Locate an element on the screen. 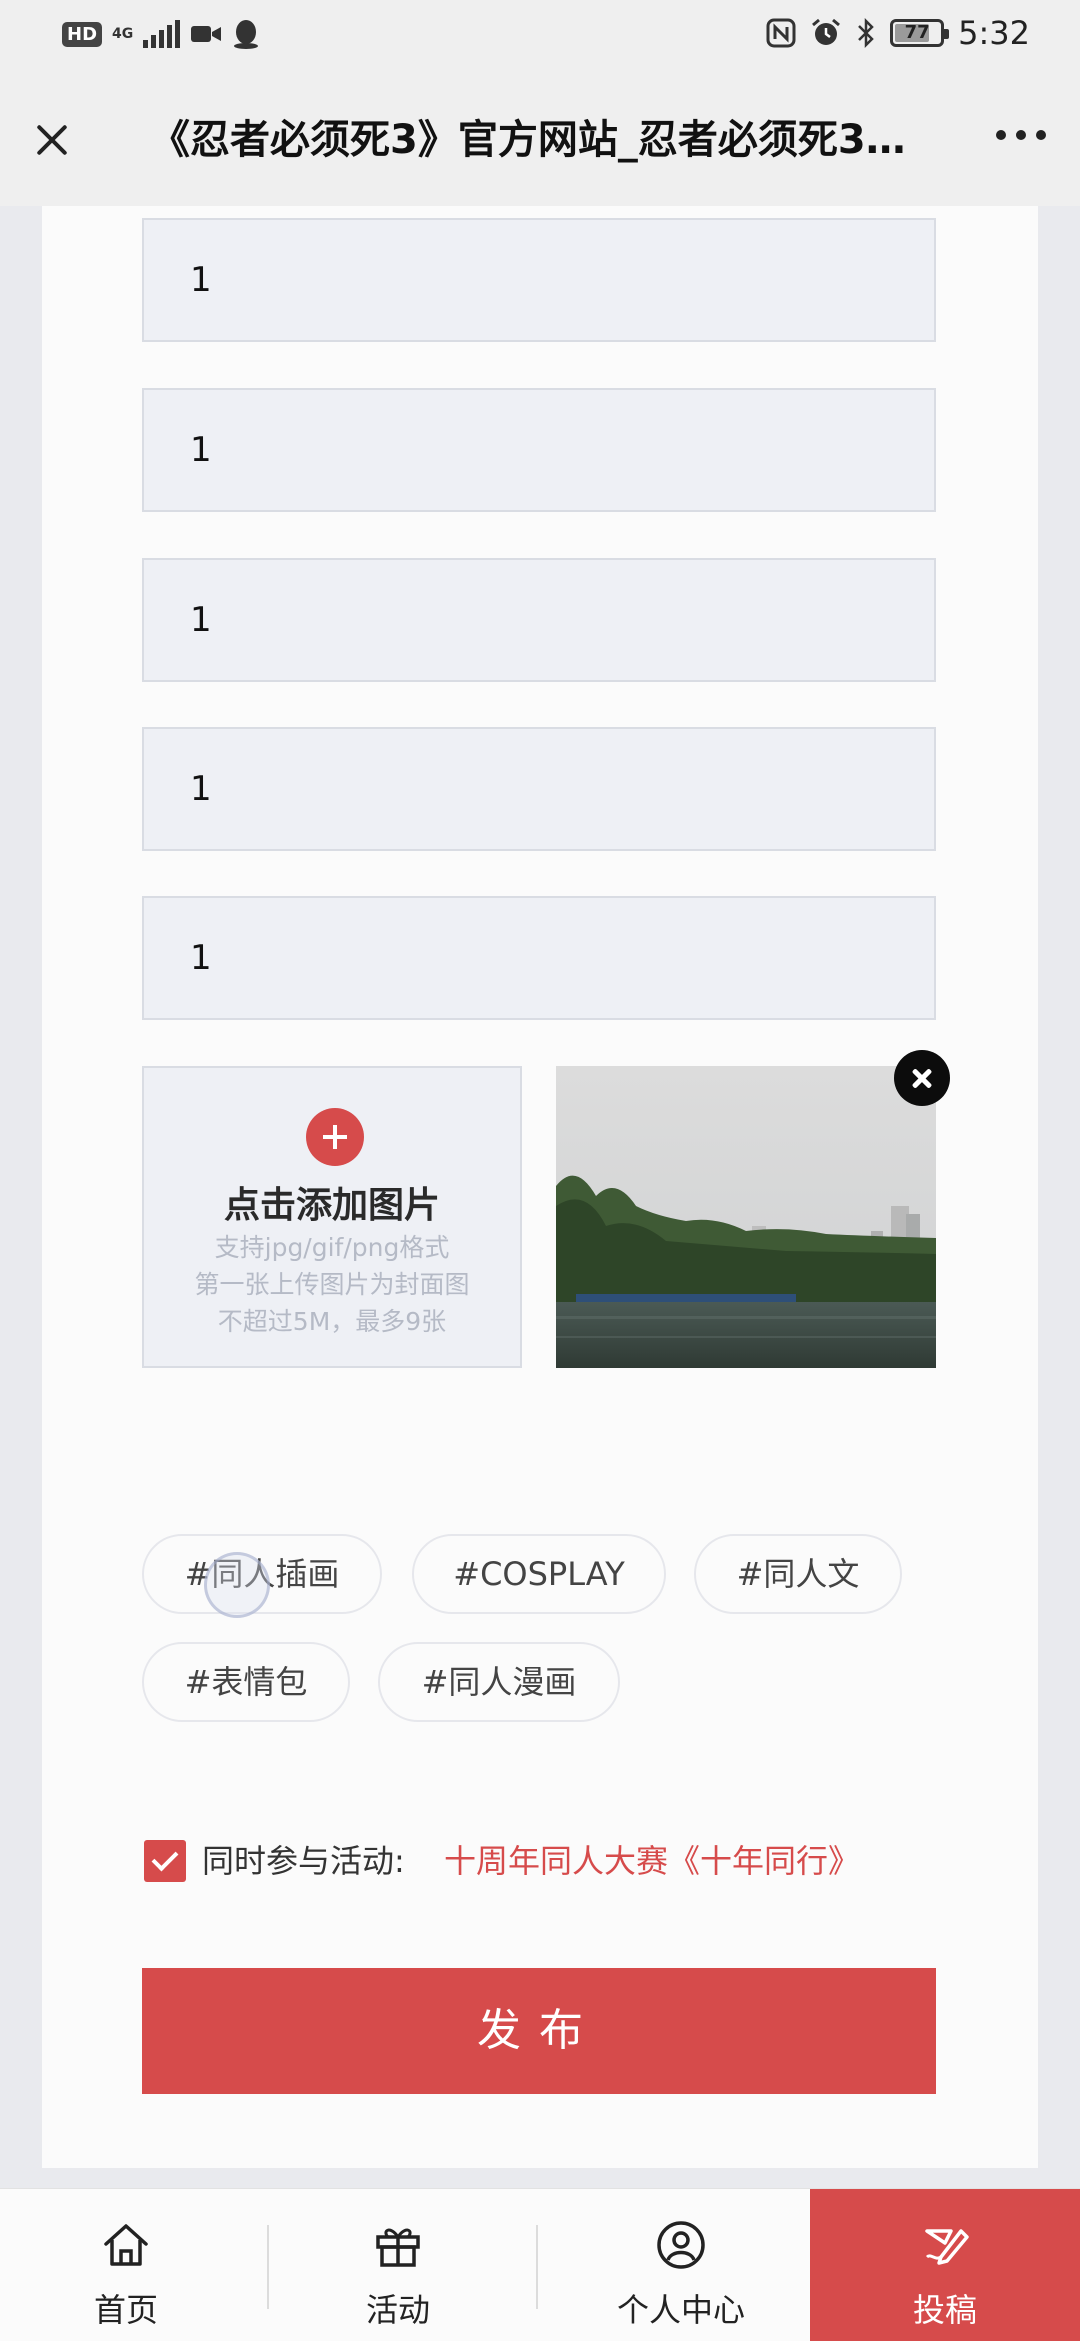 The image size is (1080, 2341). upload-hint-format: 支持jpg/gif/png格式 is located at coordinates (332, 1247).